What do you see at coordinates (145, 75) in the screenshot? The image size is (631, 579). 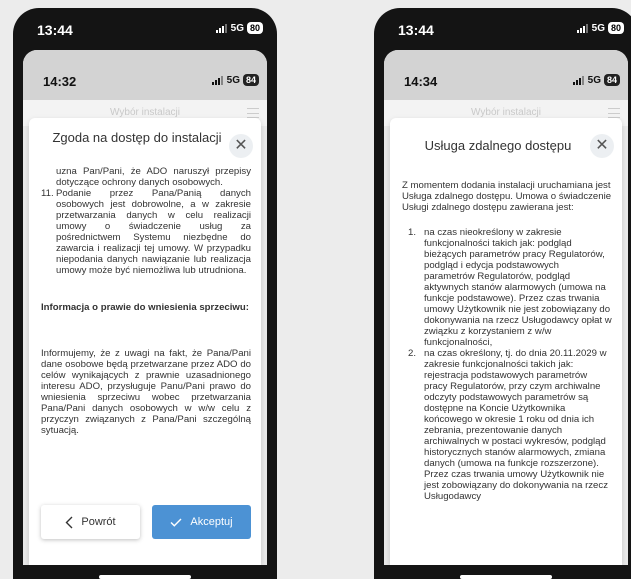 I see `inner-status-bar: 14:32 5G 84` at bounding box center [145, 75].